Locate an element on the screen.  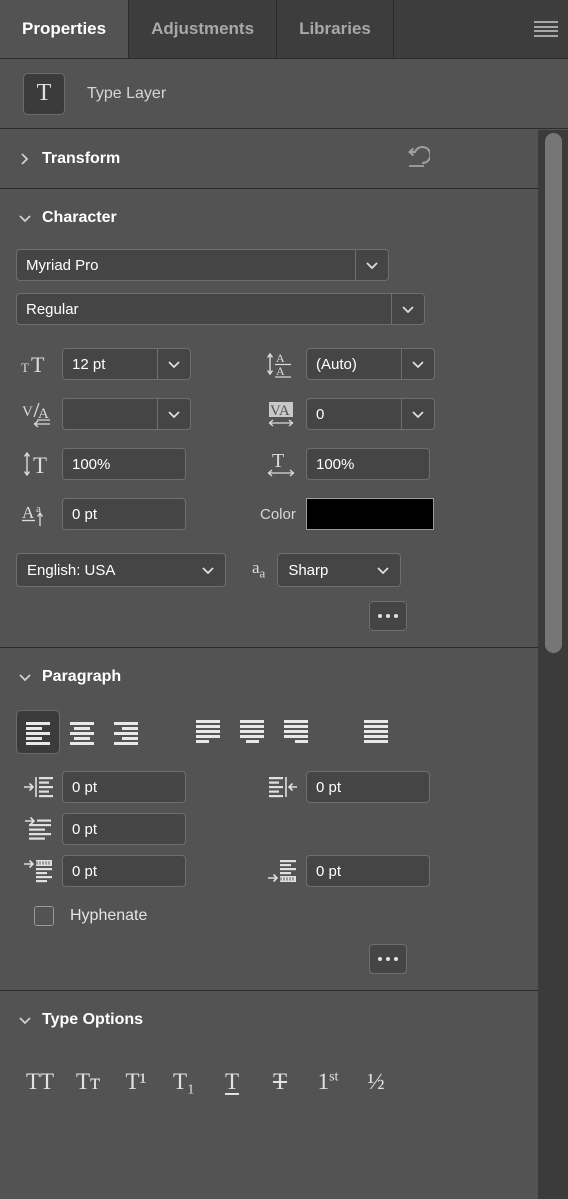
tab-adjustments: Adjustments is located at coordinates (203, 29).